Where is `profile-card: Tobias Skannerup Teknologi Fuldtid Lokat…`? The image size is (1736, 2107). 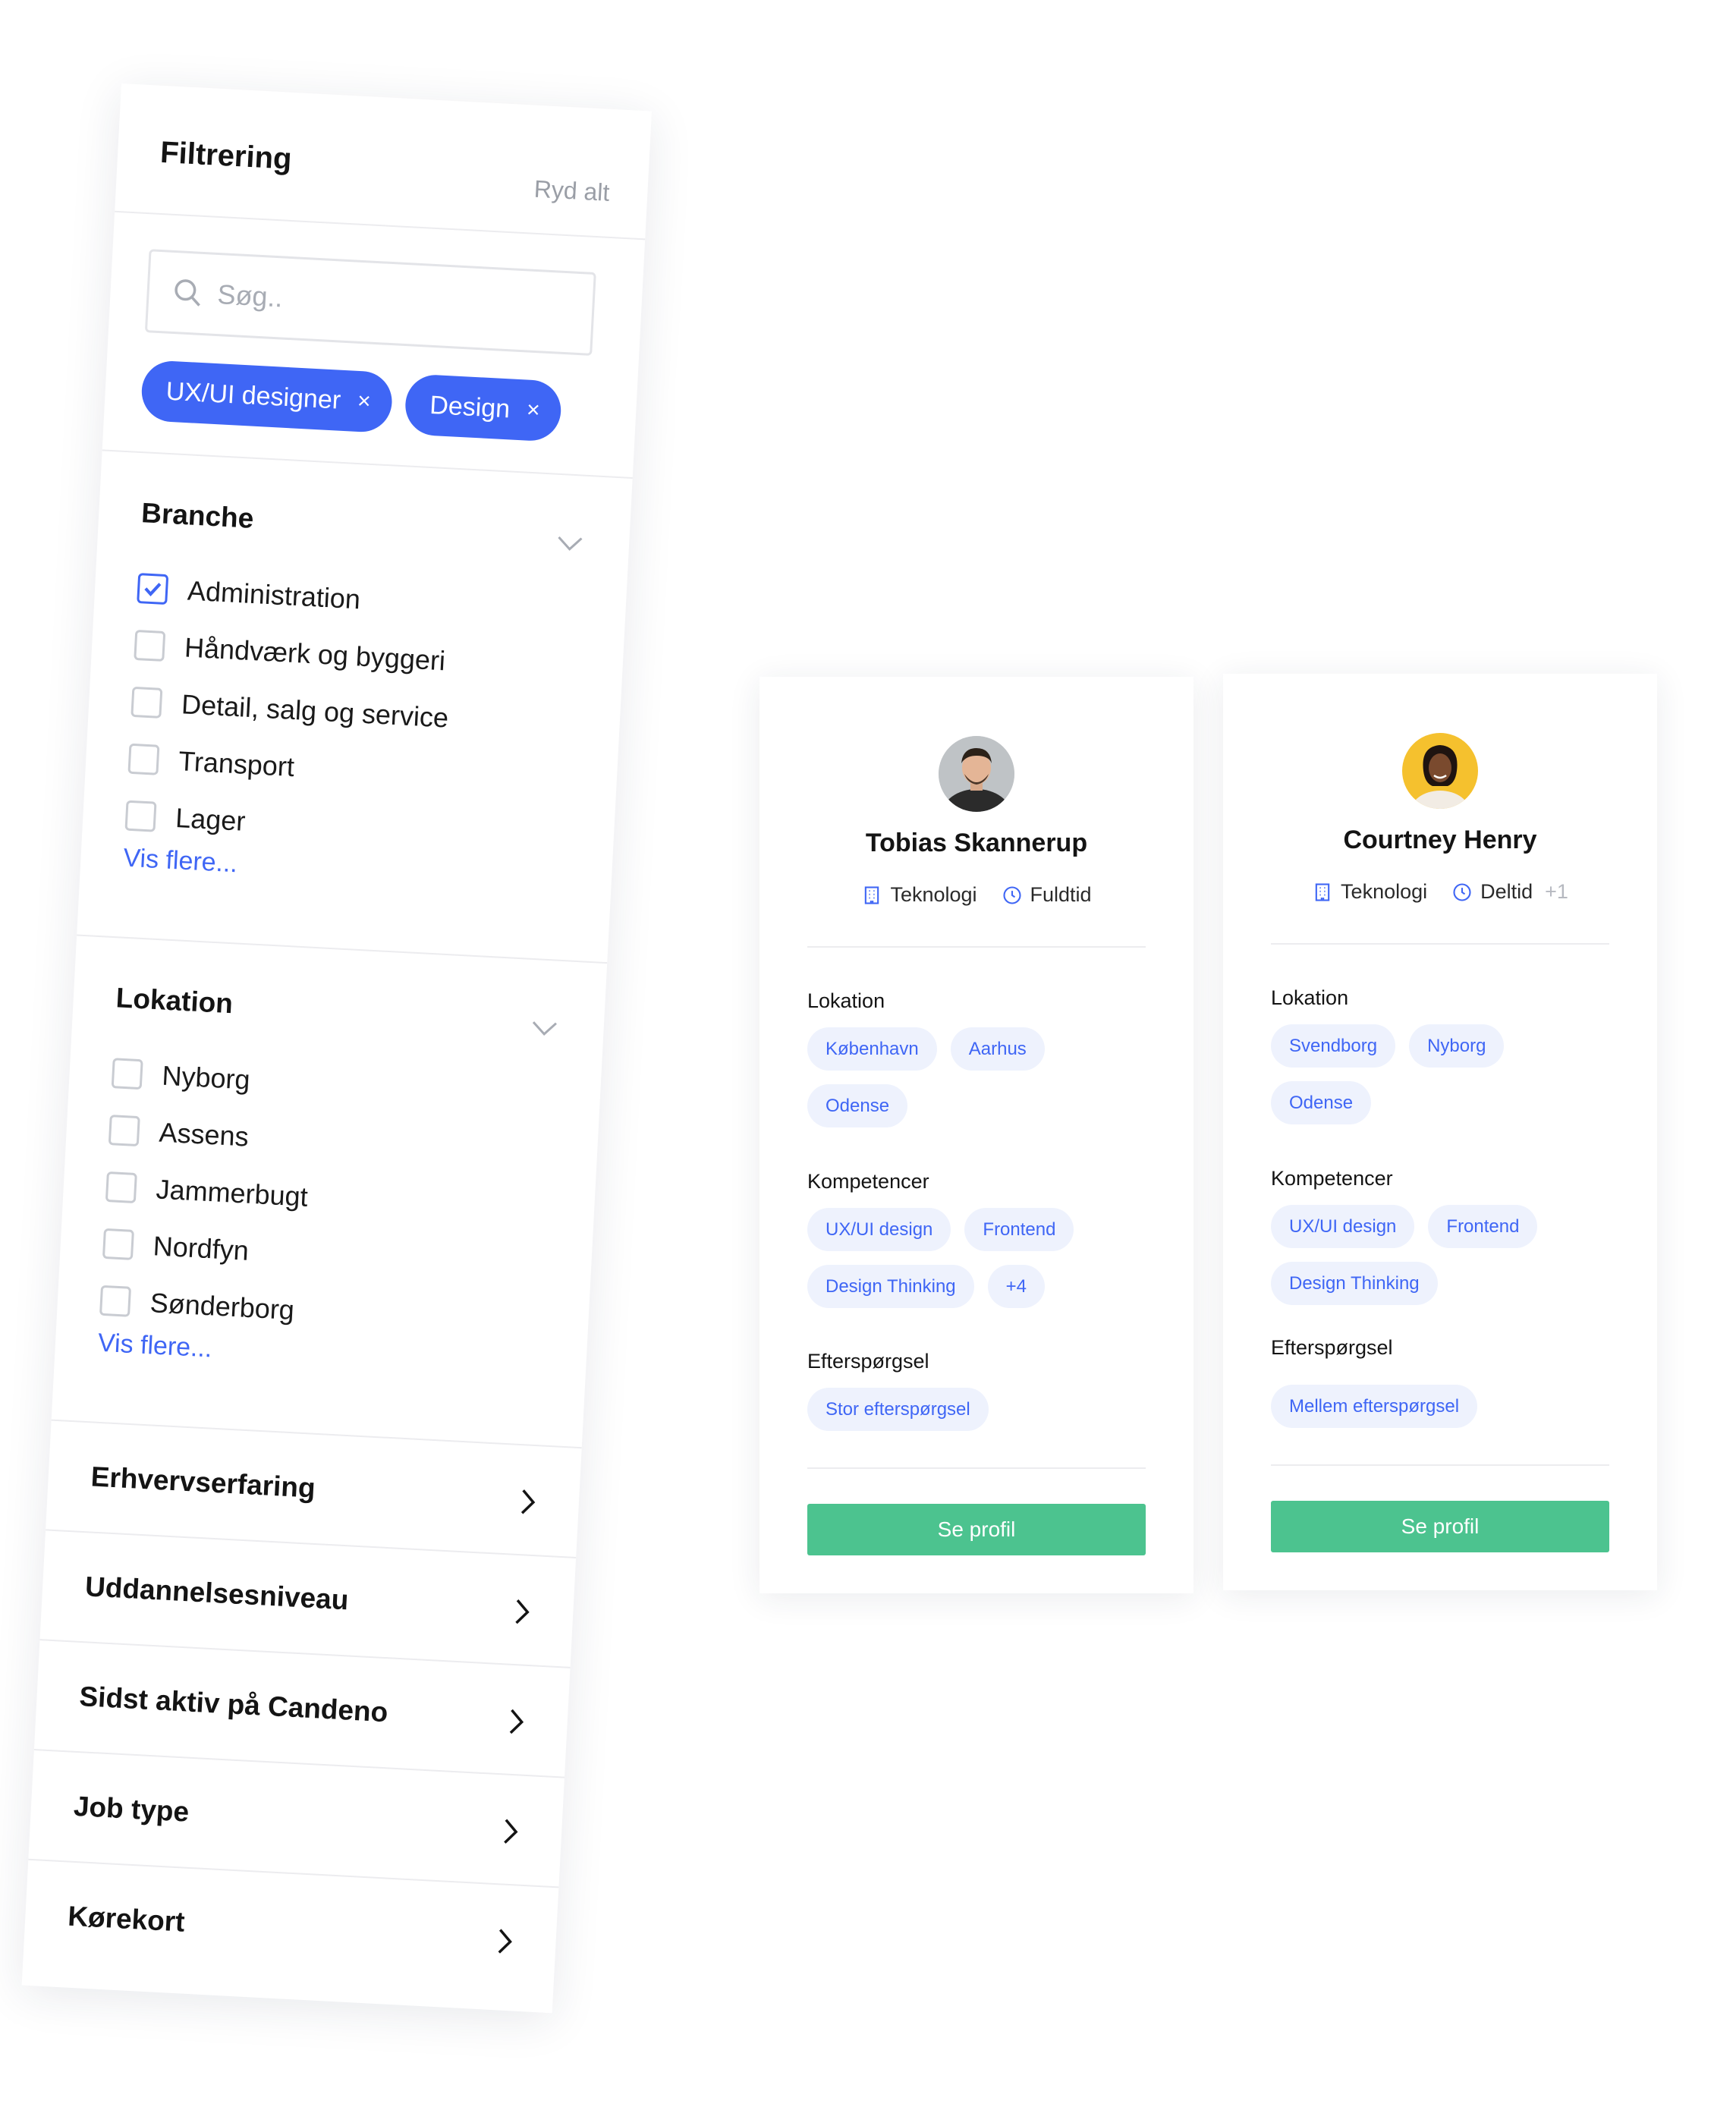
profile-card: Tobias Skannerup Teknologi Fuldtid Lokat… is located at coordinates (977, 1135).